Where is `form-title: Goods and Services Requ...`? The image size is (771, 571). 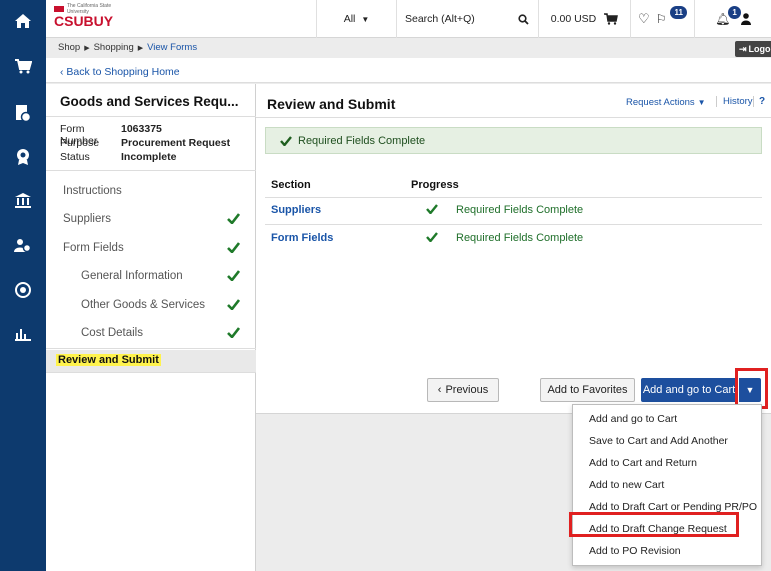 form-title: Goods and Services Requ... is located at coordinates (149, 101).